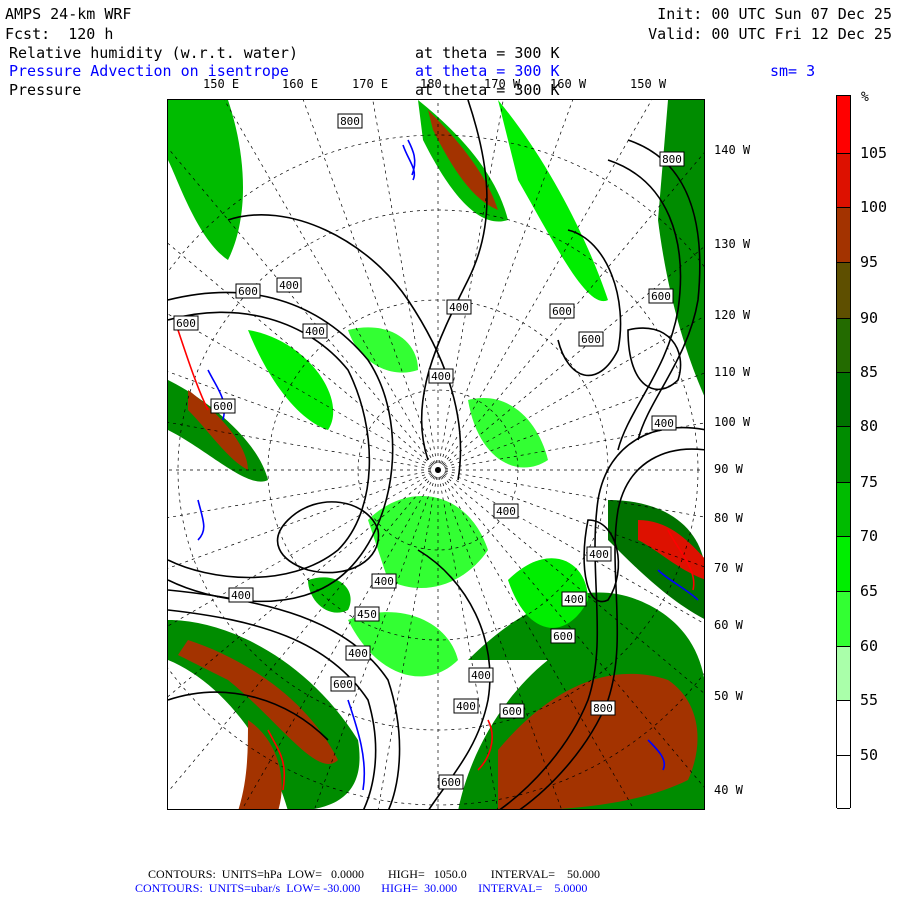 The height and width of the screenshot is (900, 900). Describe the element at coordinates (728, 469) in the screenshot. I see `longitude-label: 90 W` at that location.